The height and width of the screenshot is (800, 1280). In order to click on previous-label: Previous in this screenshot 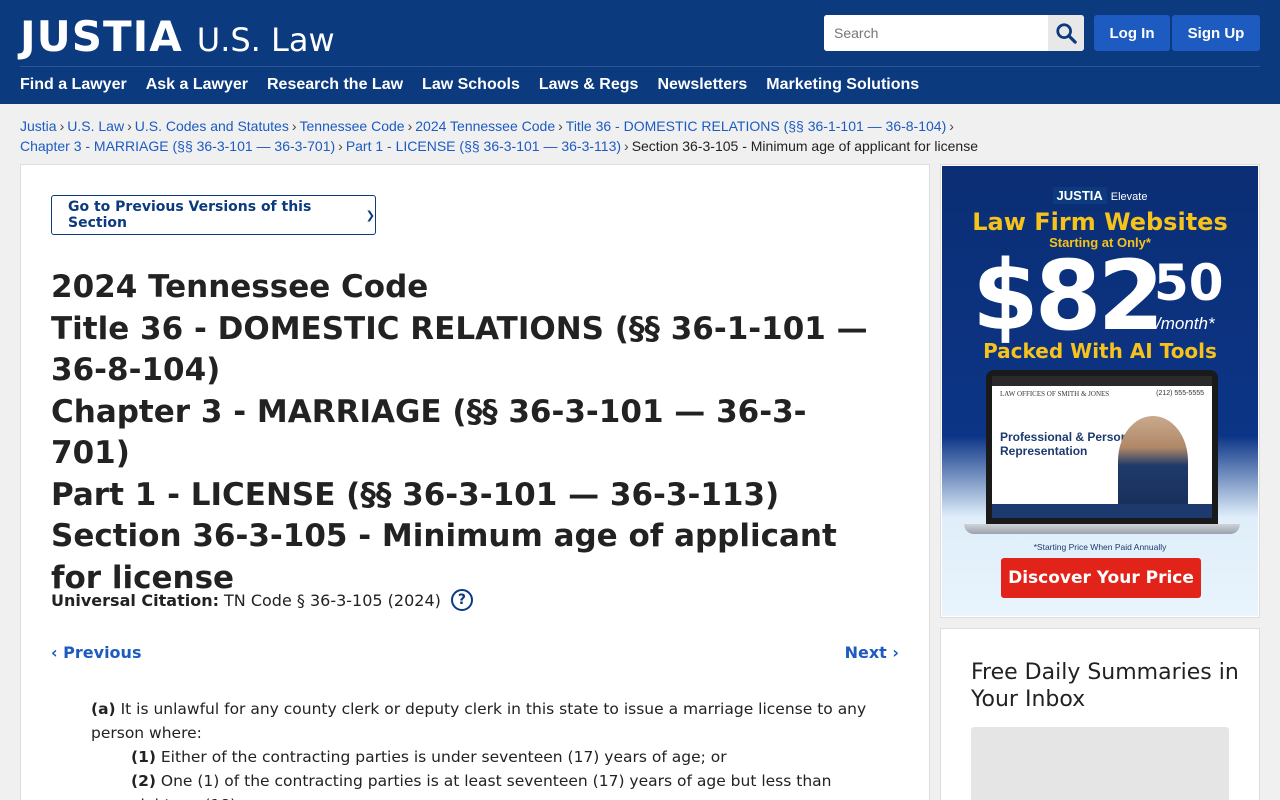, I will do `click(102, 652)`.